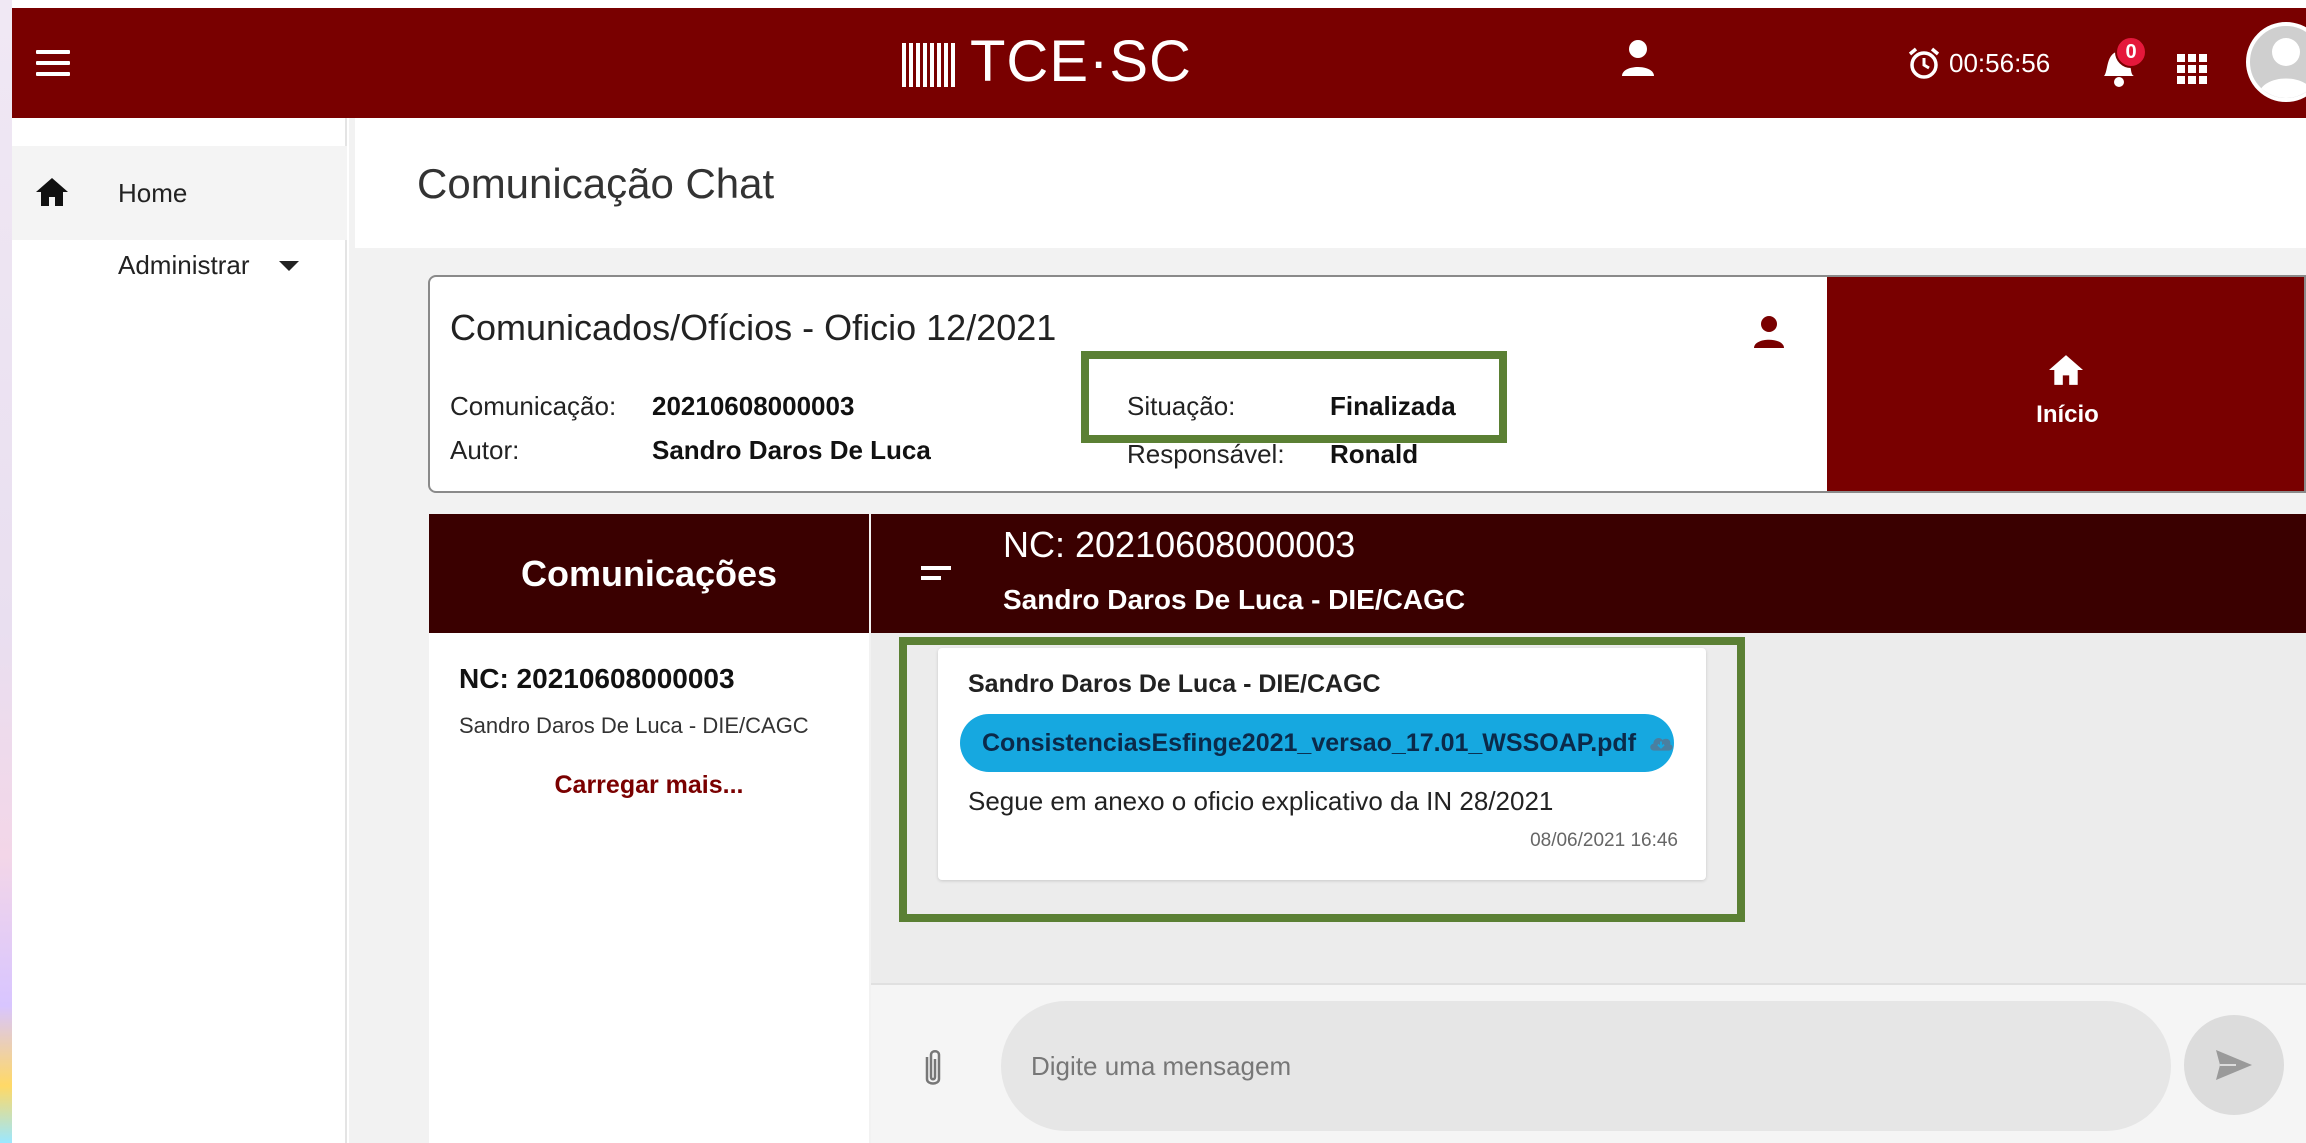  Describe the element at coordinates (179, 630) in the screenshot. I see `sidebar: Home Administrar` at that location.